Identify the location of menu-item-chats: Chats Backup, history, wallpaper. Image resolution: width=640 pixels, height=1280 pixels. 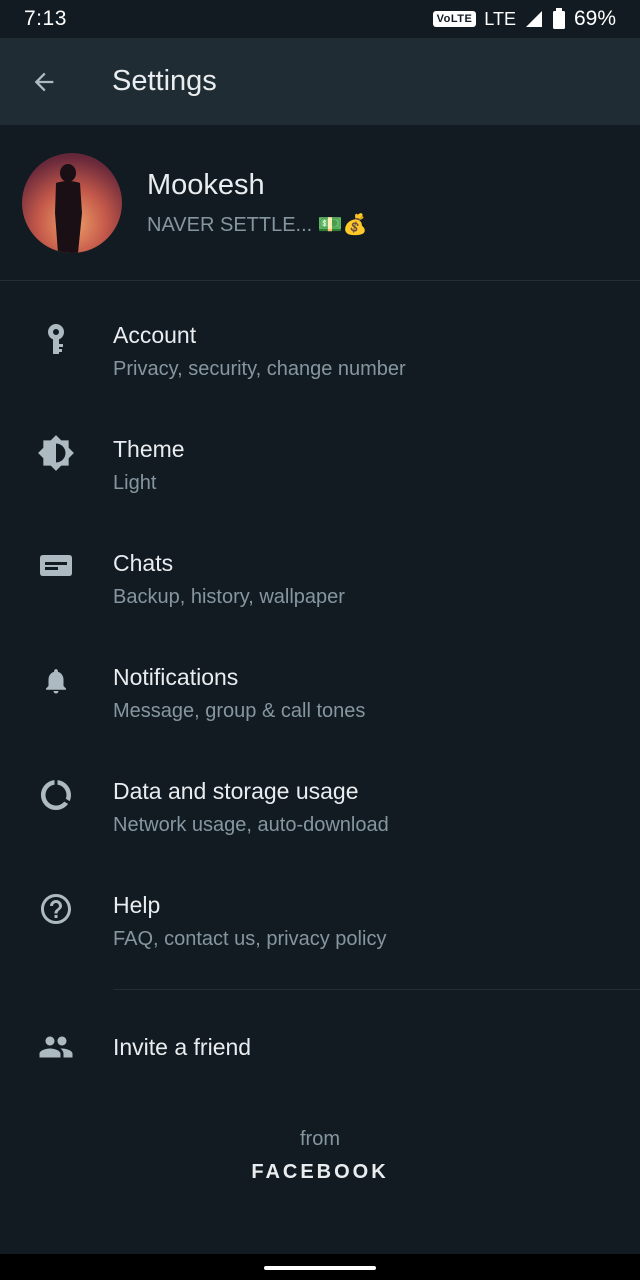
(320, 567).